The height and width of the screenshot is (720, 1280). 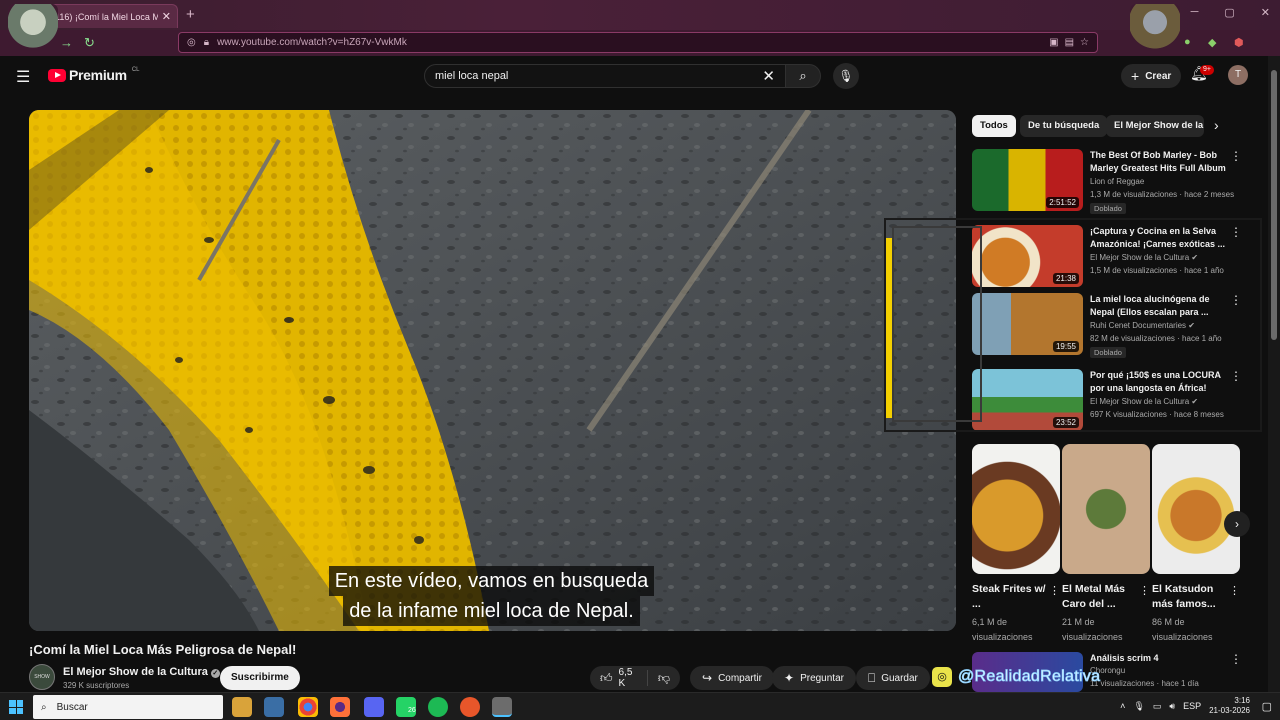 What do you see at coordinates (1016, 677) in the screenshot?
I see `streamer-handle-overlay: ◎ @RealidadRelativa` at bounding box center [1016, 677].